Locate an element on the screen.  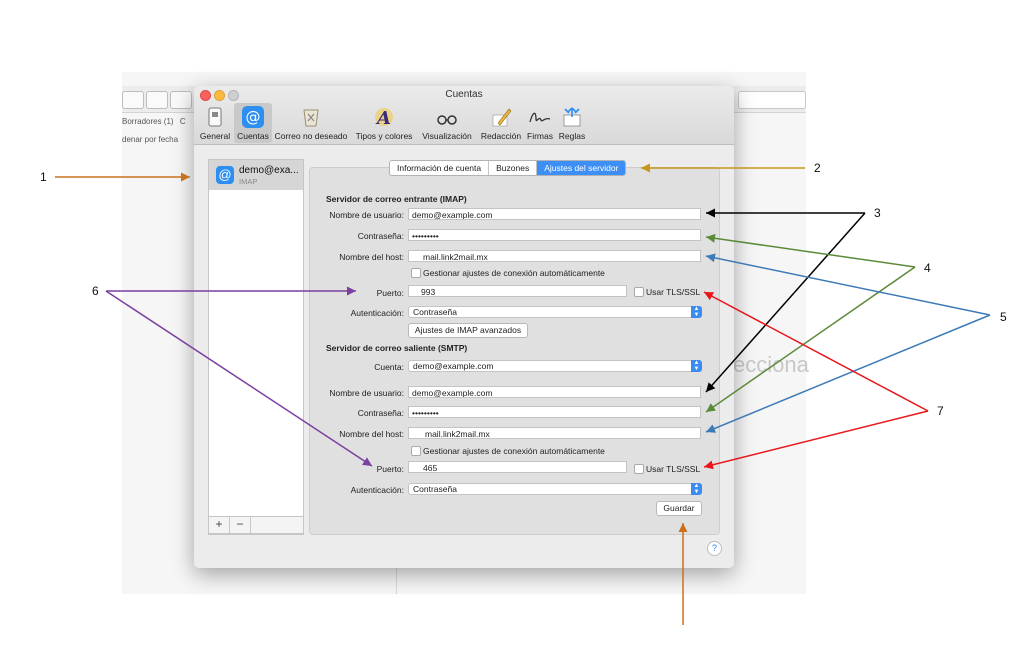
arrow-7a is located at coordinates (816, 351).